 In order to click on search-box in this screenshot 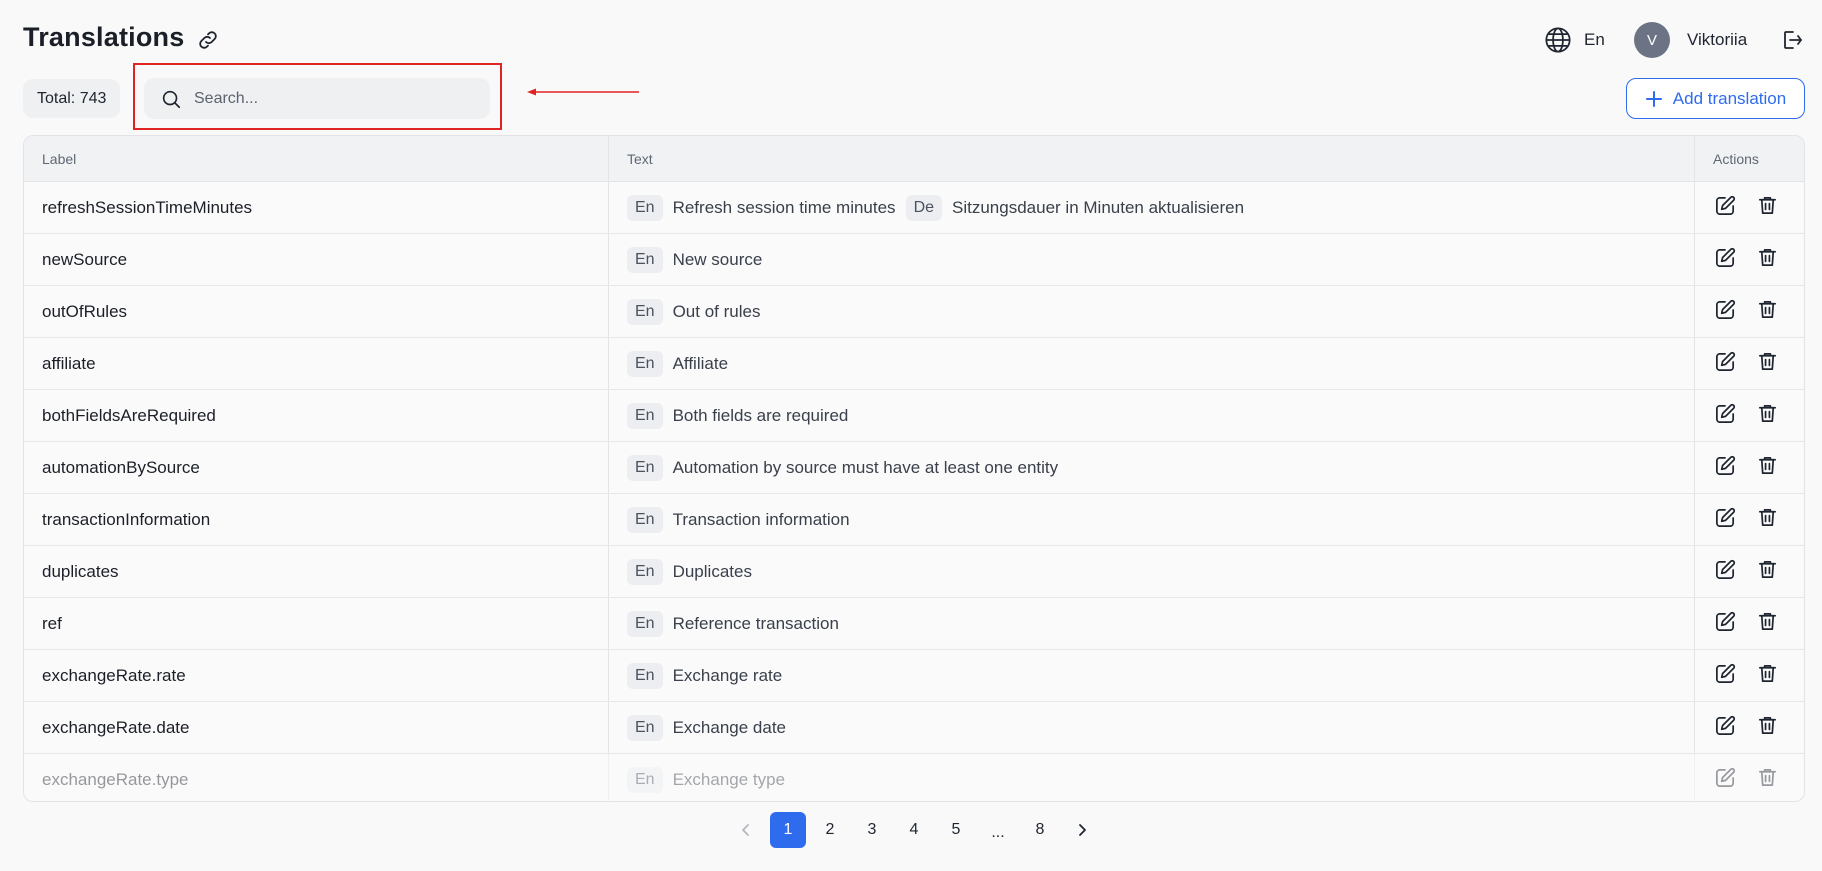, I will do `click(317, 98)`.